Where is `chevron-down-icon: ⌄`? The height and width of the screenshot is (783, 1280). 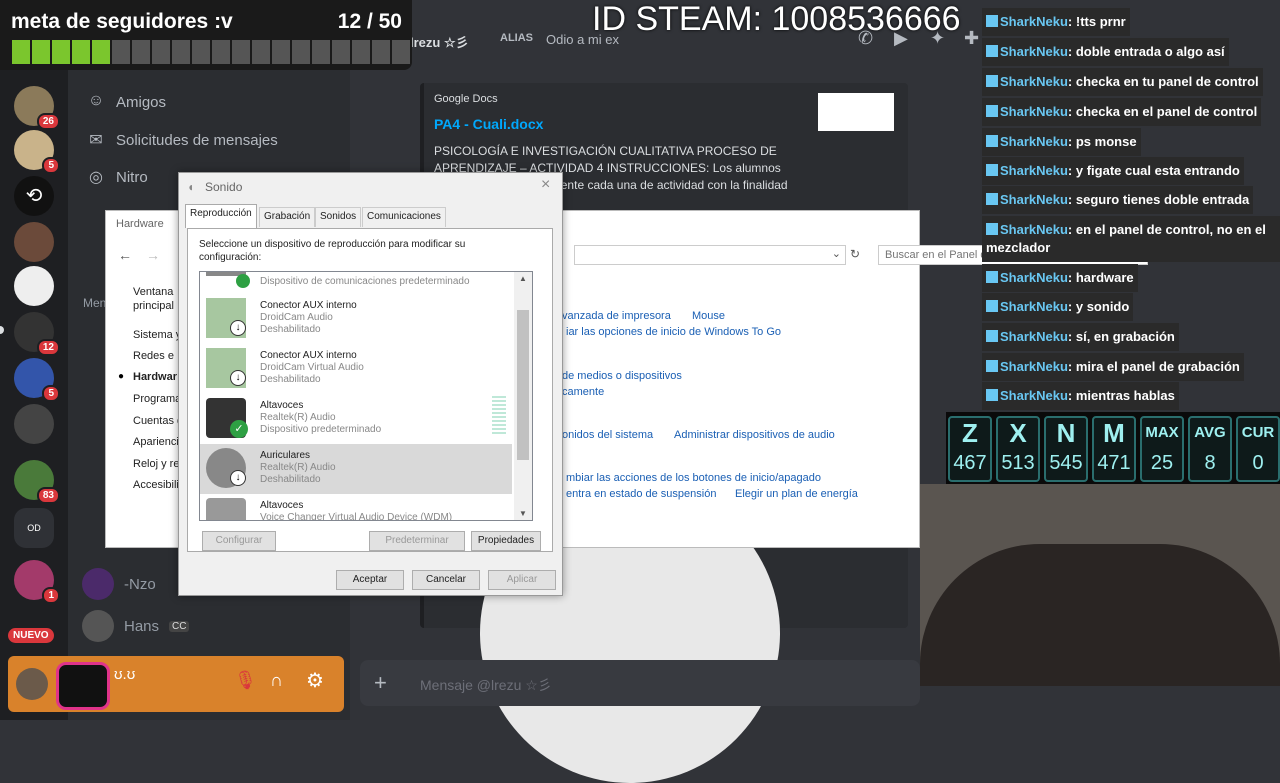 chevron-down-icon: ⌄ is located at coordinates (836, 253).